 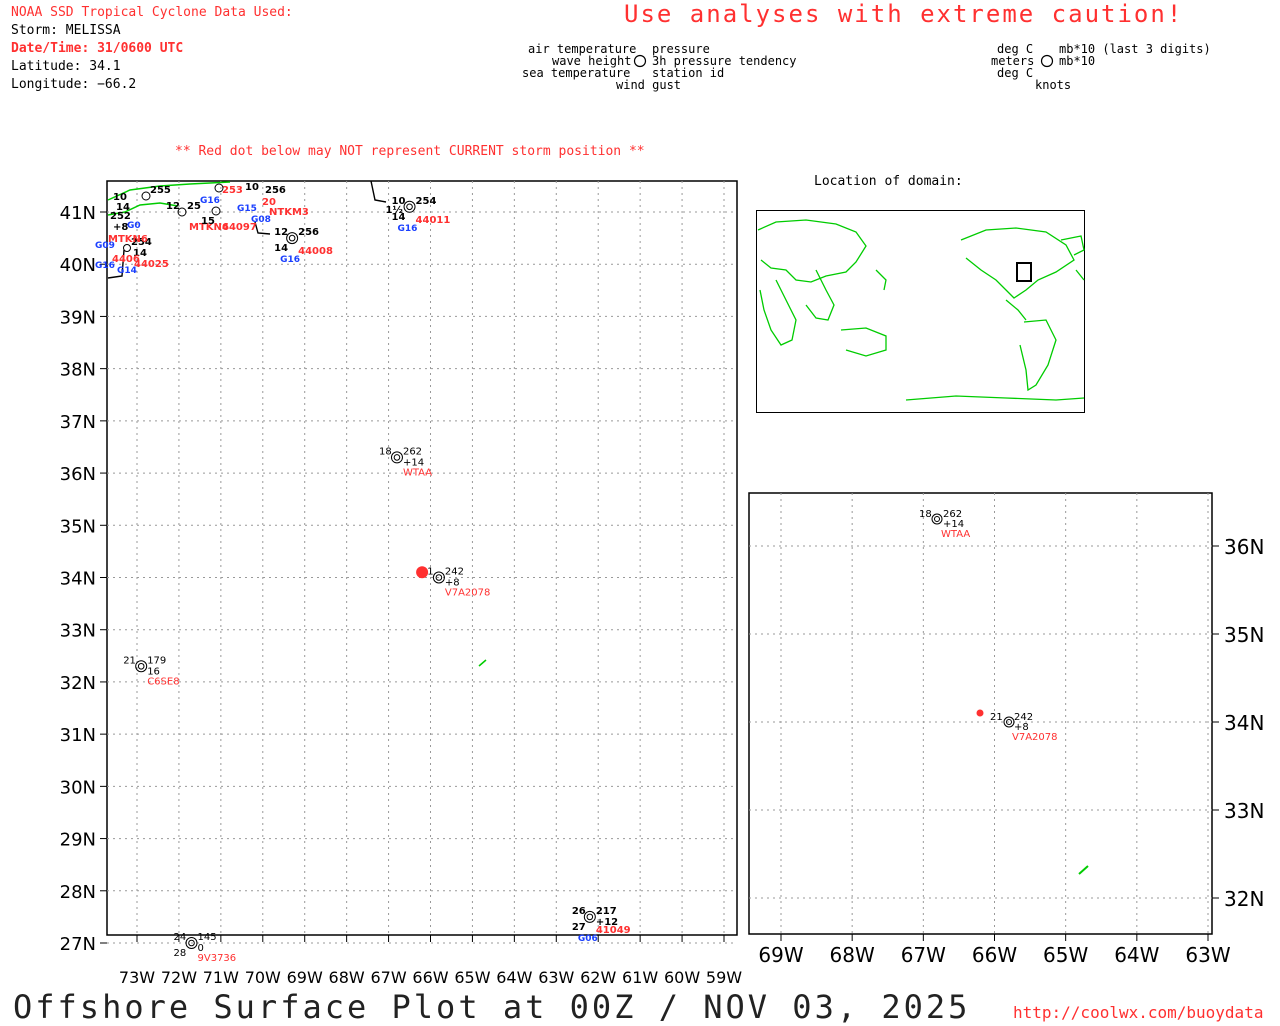 I want to click on inset-lon-label: 63W, so click(x=1207, y=955).